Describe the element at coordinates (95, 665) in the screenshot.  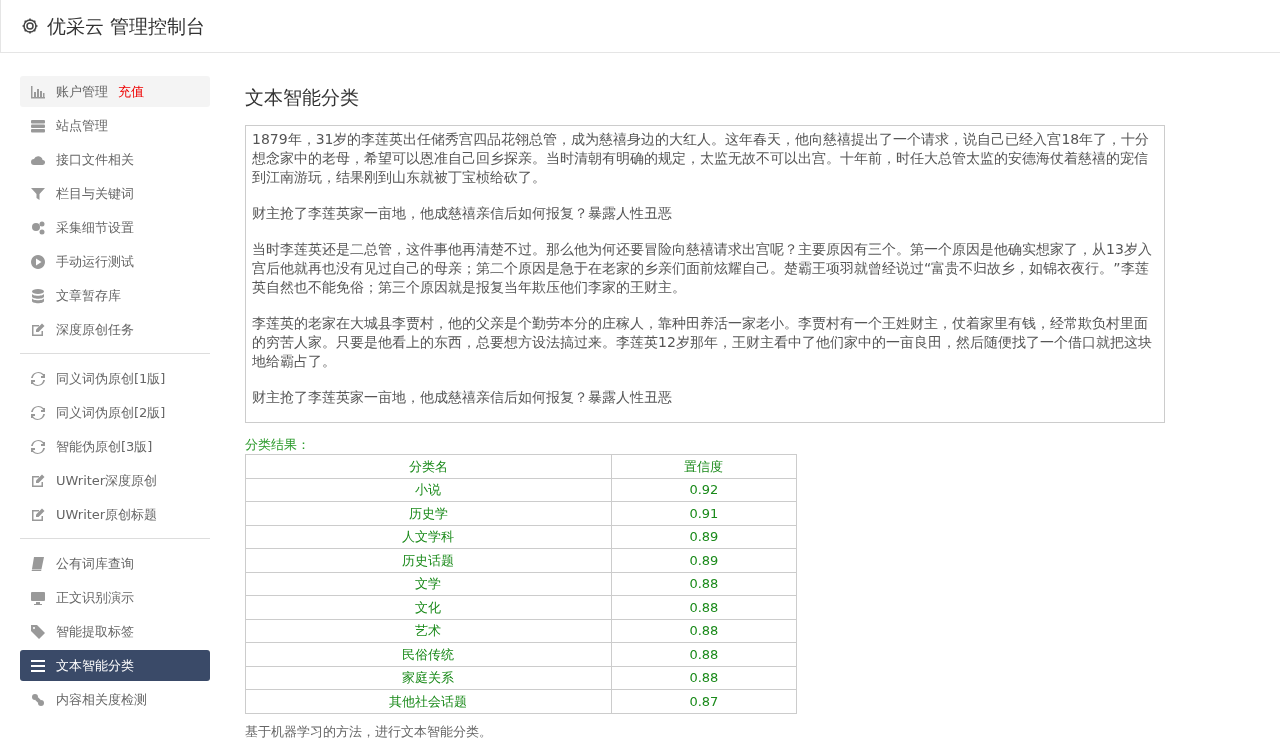
I see `sidebar-item-label: 文本智能分类` at that location.